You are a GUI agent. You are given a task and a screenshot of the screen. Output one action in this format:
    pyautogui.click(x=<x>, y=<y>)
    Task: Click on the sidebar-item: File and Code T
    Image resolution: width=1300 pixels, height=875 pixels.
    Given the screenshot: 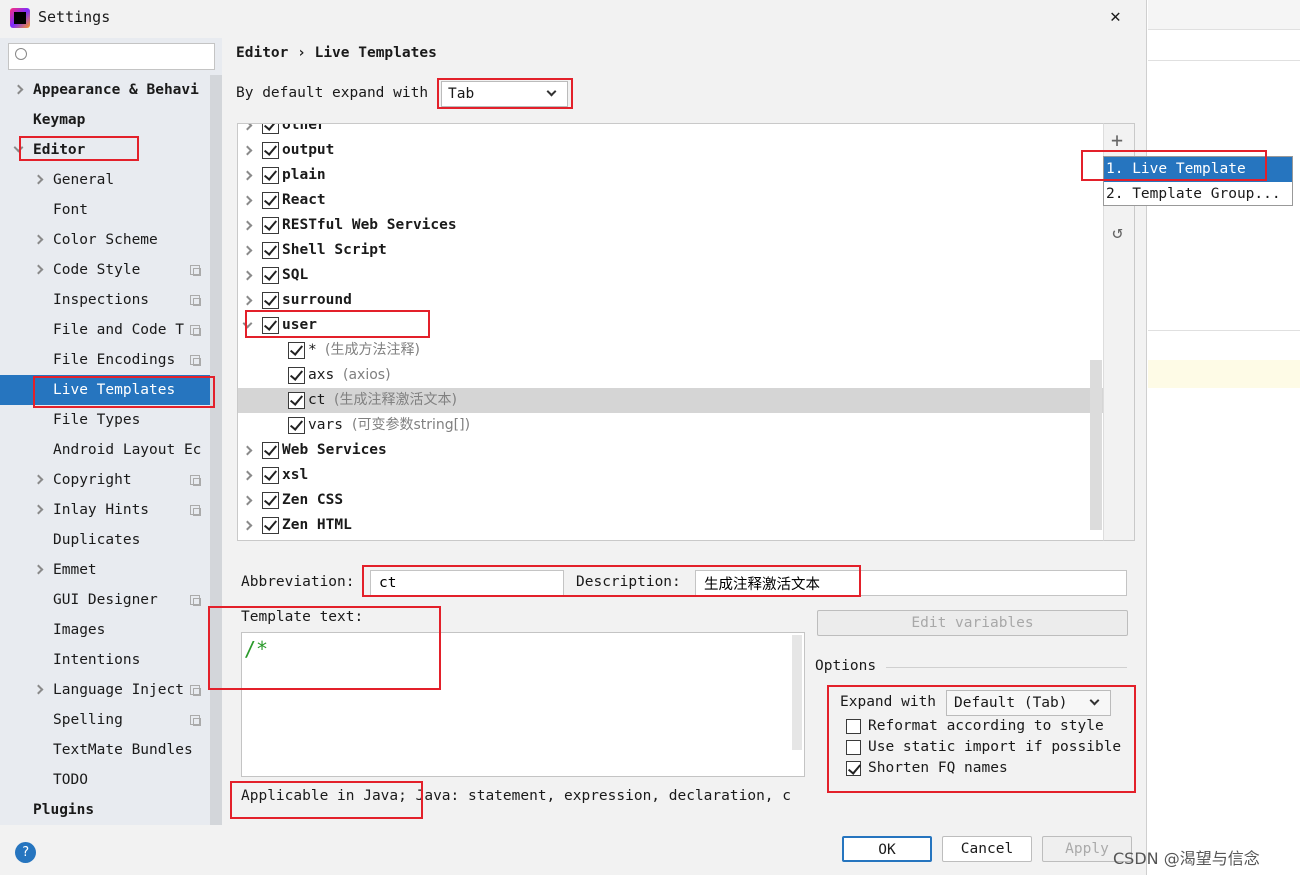 What is the action you would take?
    pyautogui.click(x=105, y=330)
    